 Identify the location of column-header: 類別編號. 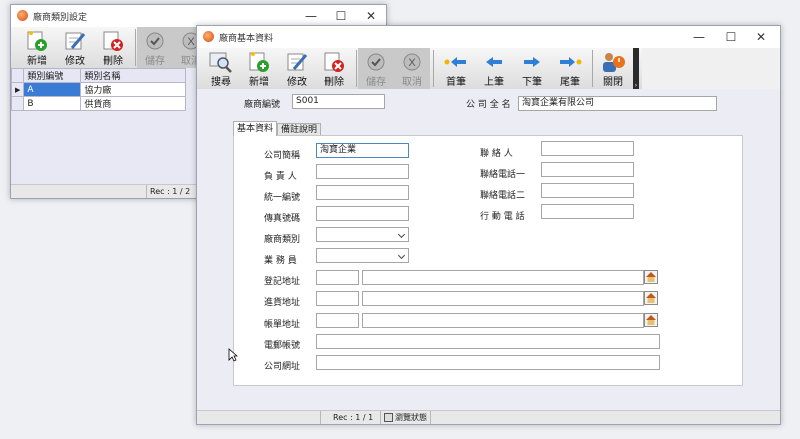
(52, 75).